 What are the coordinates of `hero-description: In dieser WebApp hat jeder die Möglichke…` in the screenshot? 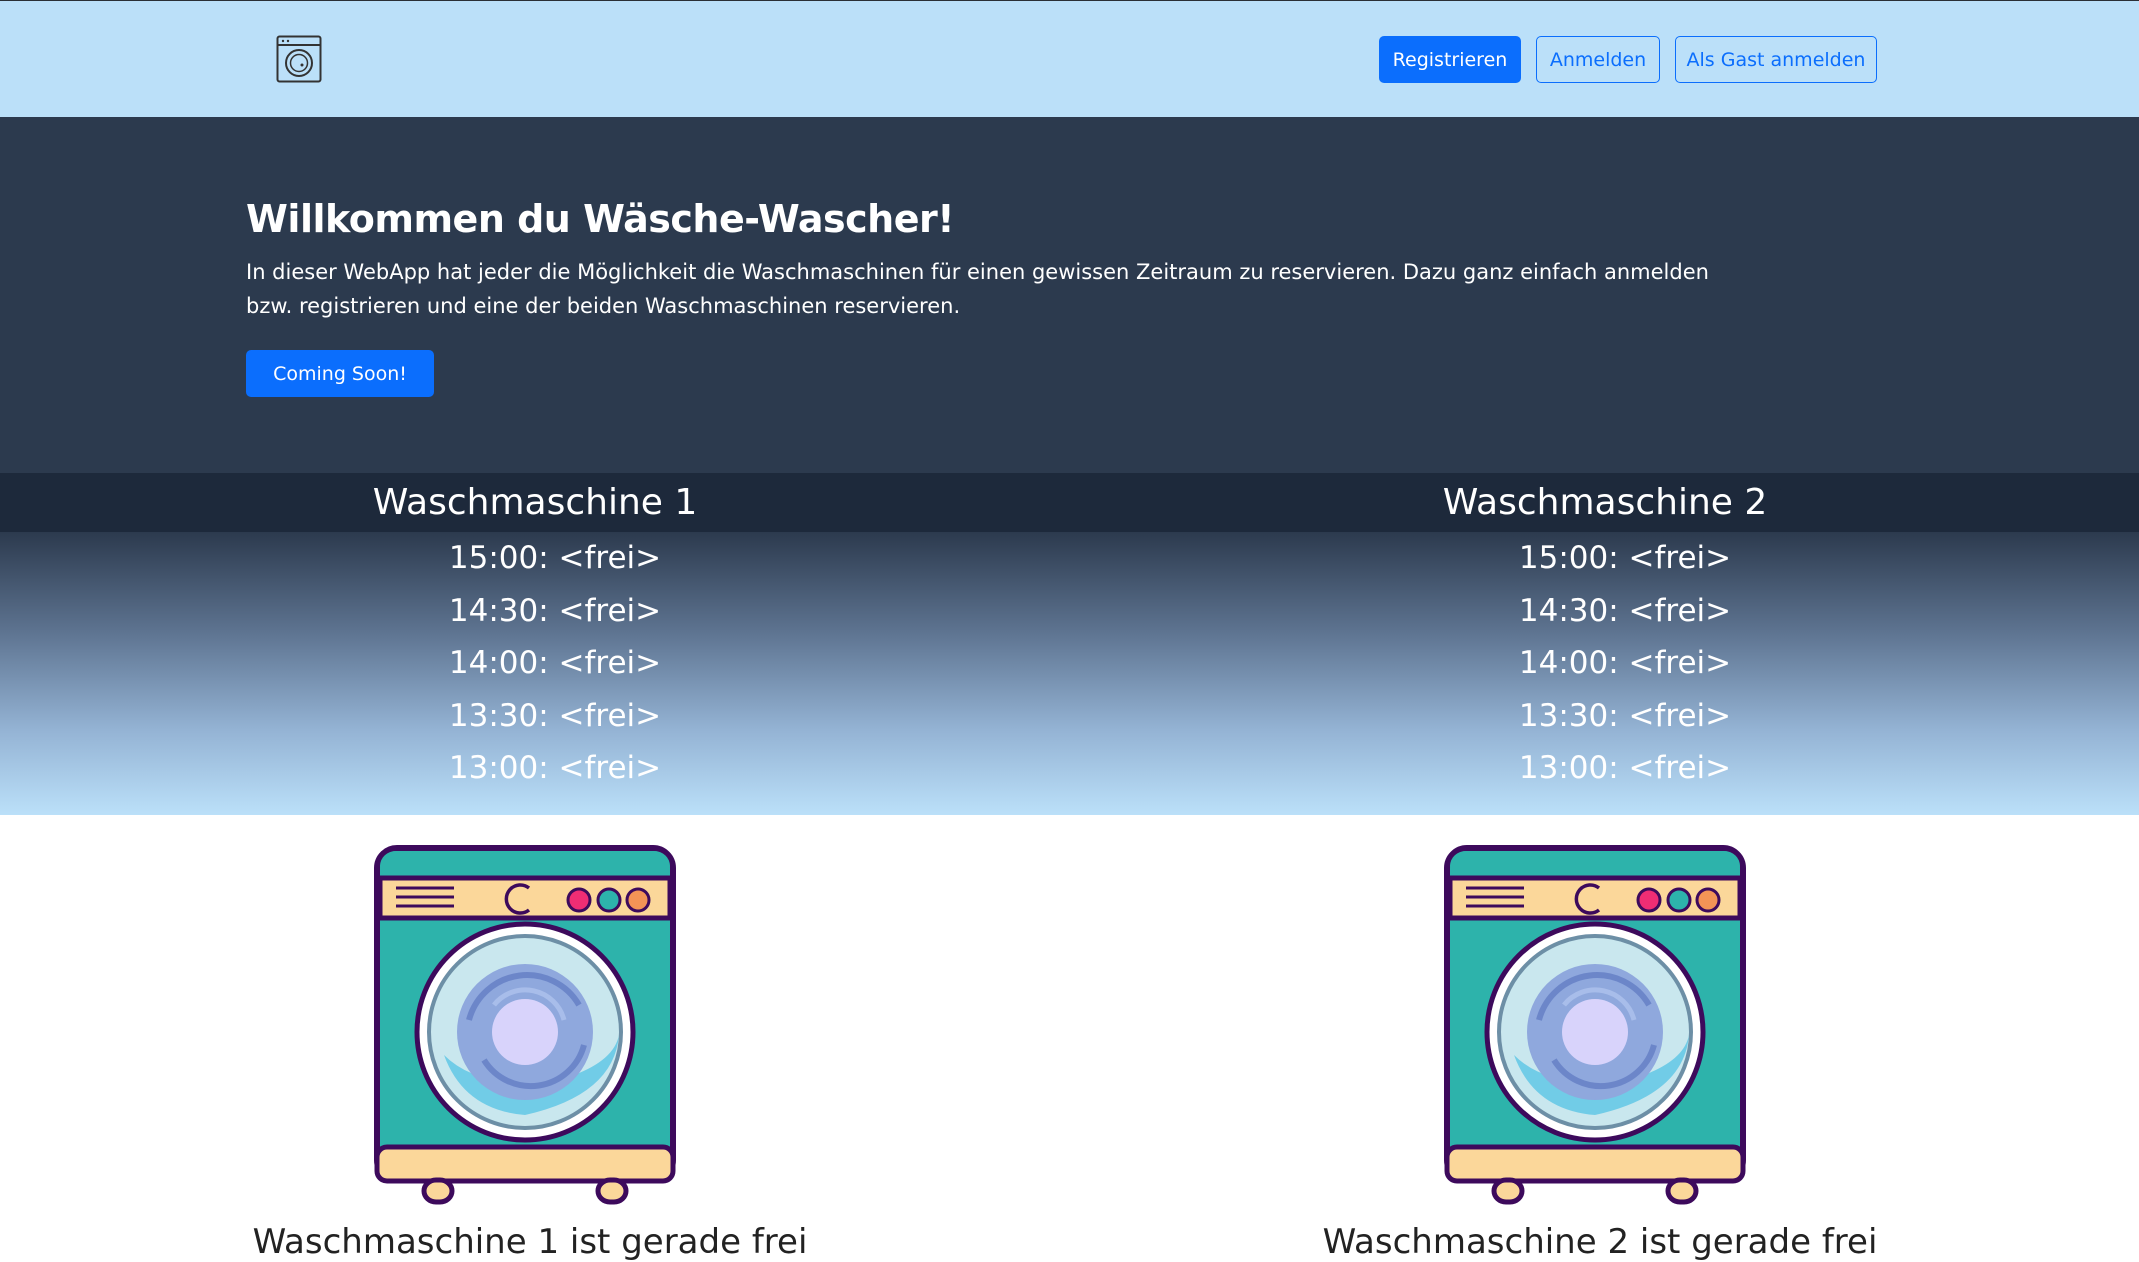 It's located at (977, 289).